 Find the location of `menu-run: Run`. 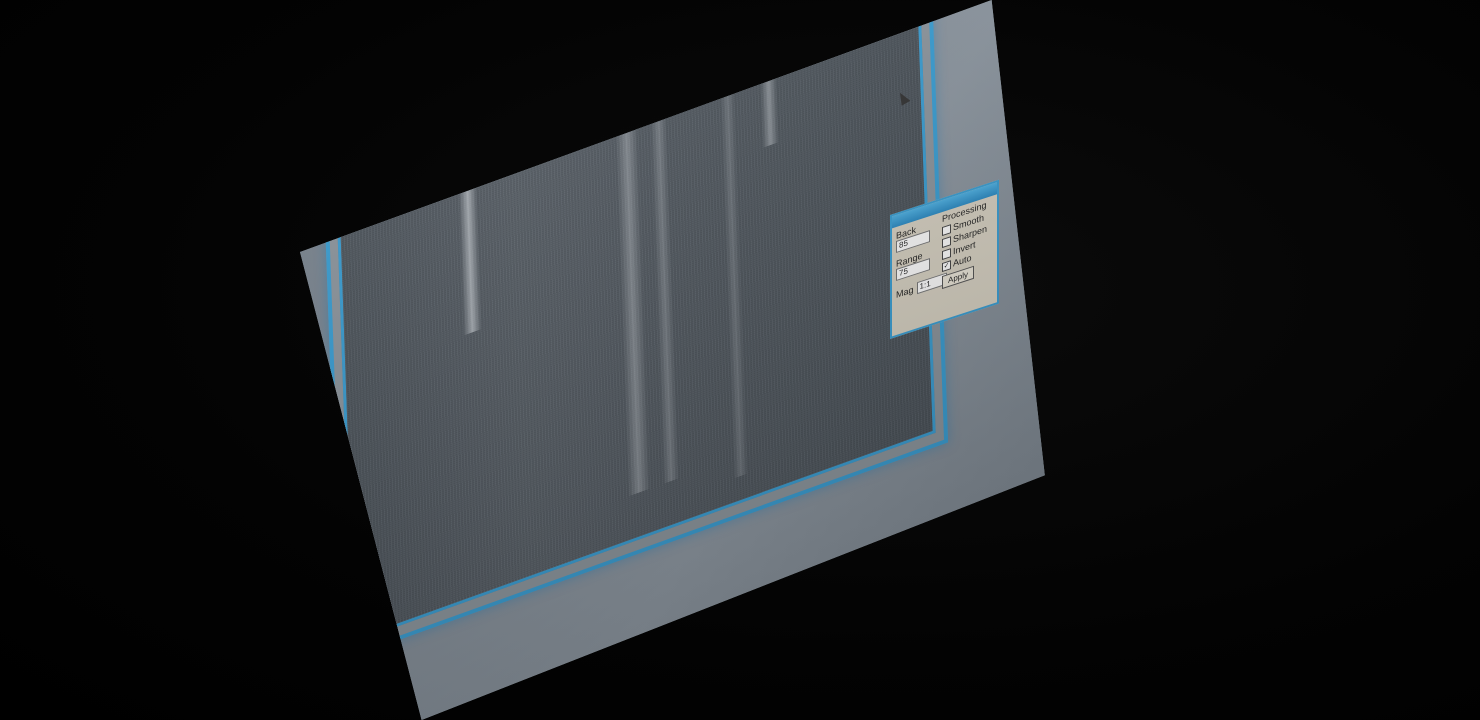

menu-run: Run is located at coordinates (463, 60).